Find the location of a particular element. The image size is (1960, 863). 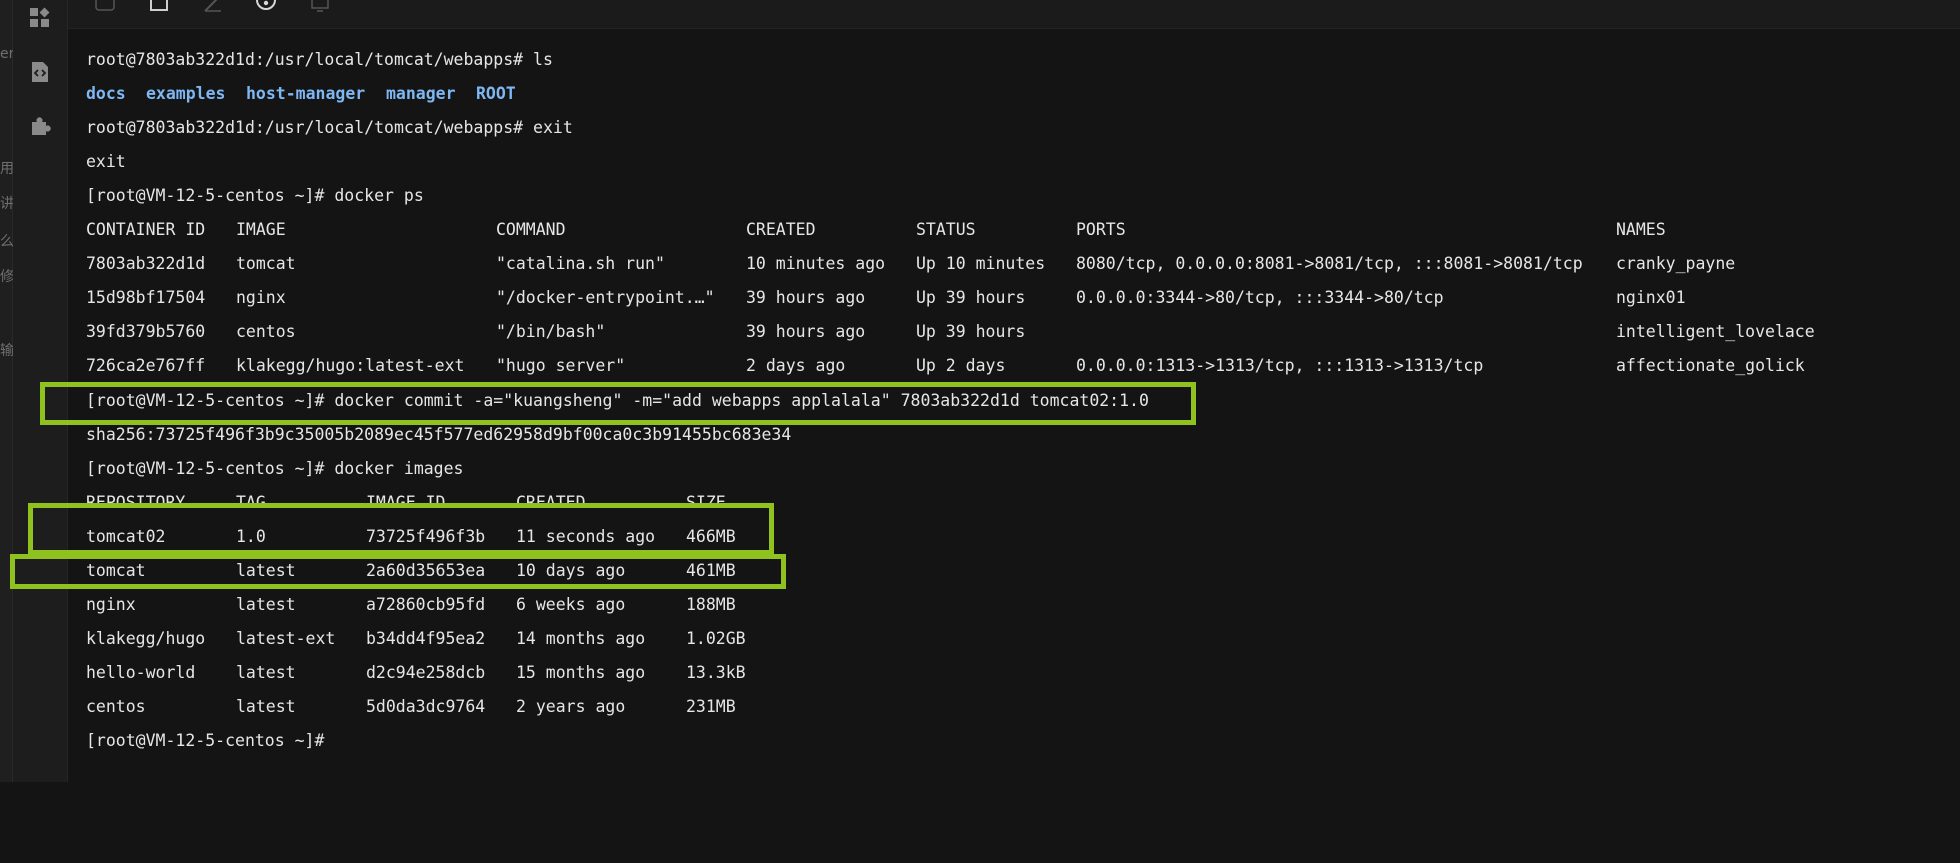

directory-name: examples is located at coordinates (186, 93).